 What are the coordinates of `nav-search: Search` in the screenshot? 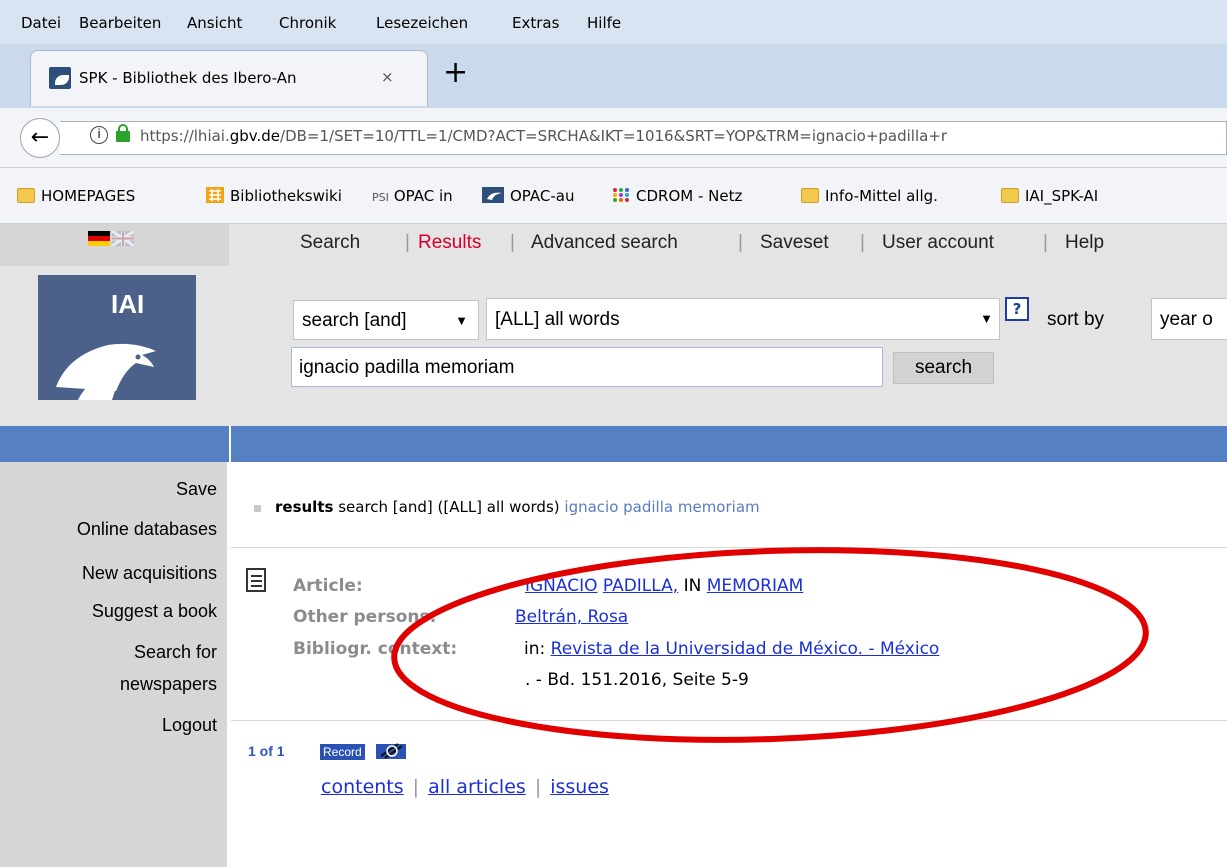 It's located at (330, 243).